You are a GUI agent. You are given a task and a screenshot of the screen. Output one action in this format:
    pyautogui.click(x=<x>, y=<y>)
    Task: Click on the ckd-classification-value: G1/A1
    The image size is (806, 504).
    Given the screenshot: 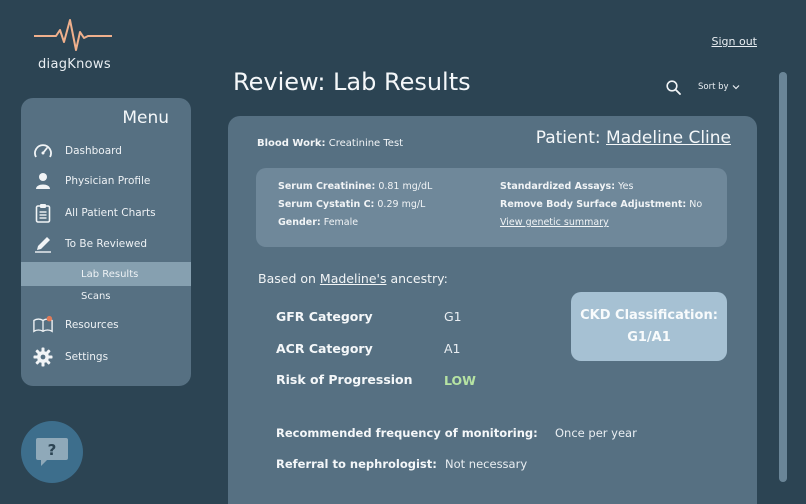 What is the action you would take?
    pyautogui.click(x=649, y=337)
    